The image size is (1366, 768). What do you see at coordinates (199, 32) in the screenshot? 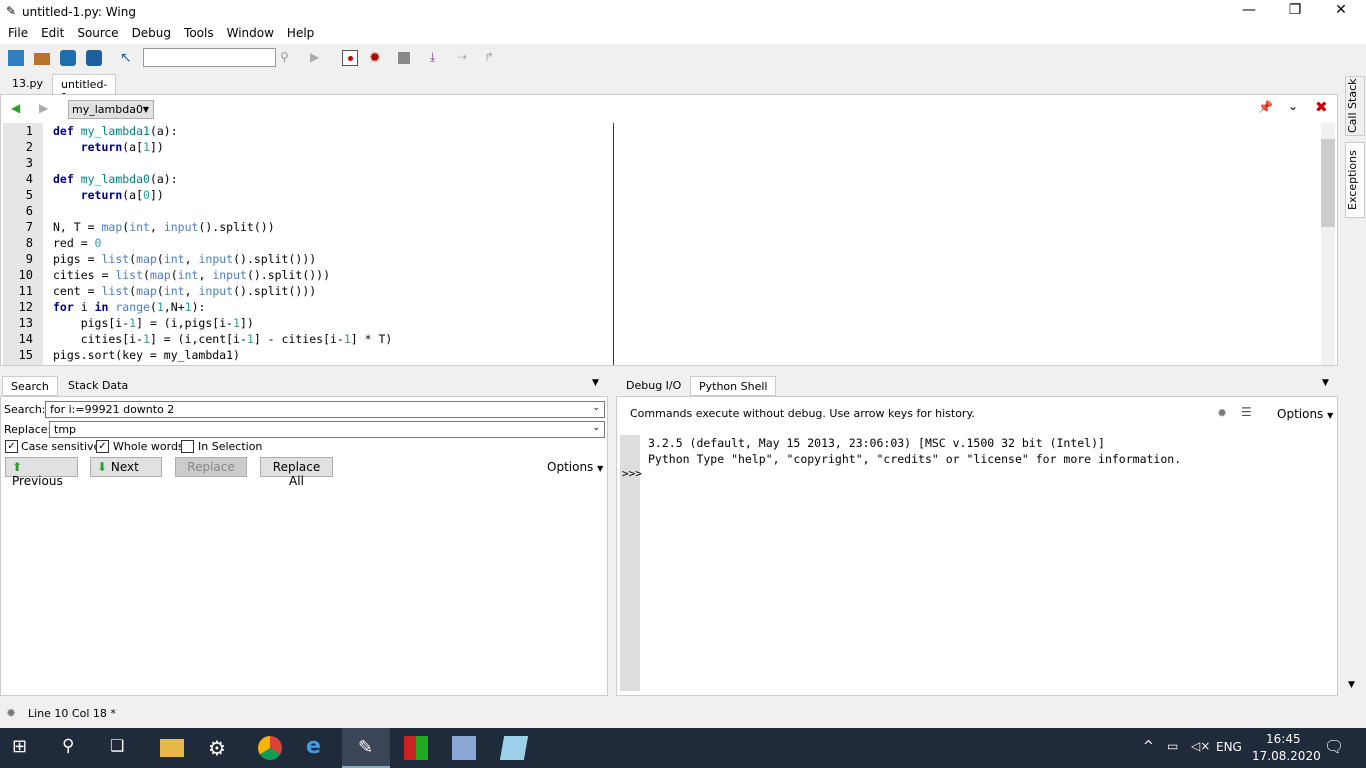
I see `menu-tools: Tools` at bounding box center [199, 32].